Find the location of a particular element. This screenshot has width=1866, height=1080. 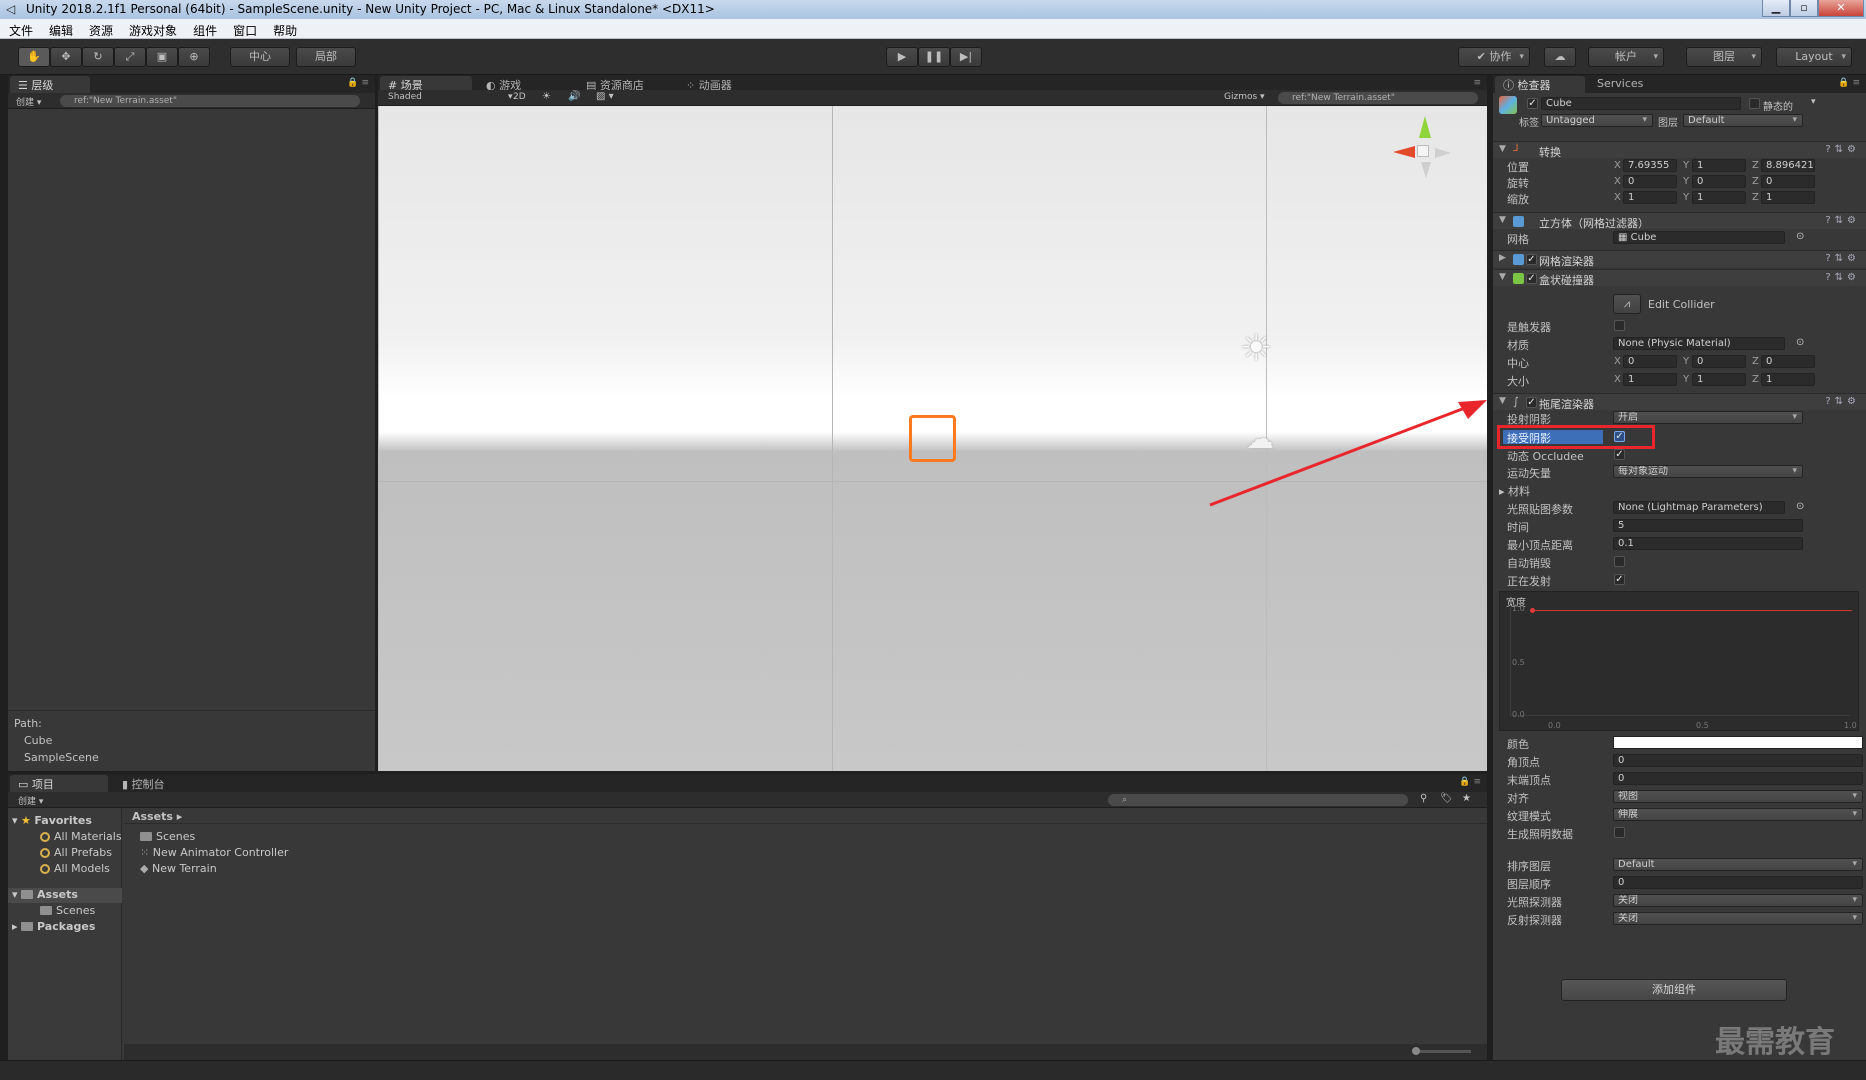

tree-favorites: ▾ ★ Favorites is located at coordinates (52, 820).